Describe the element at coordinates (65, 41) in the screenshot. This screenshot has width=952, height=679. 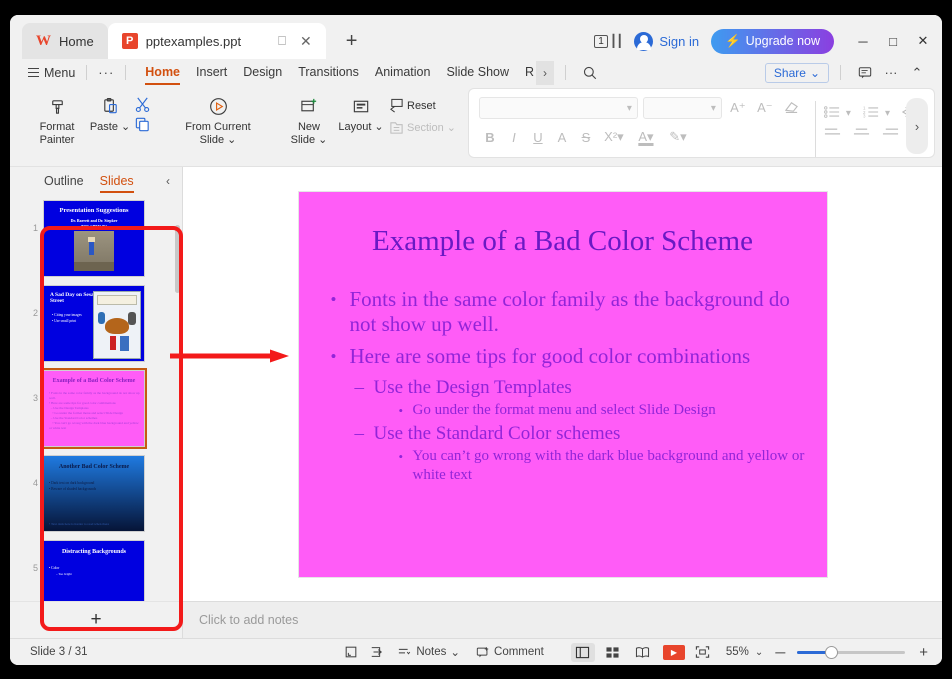
I see `tab-home: W Home` at that location.